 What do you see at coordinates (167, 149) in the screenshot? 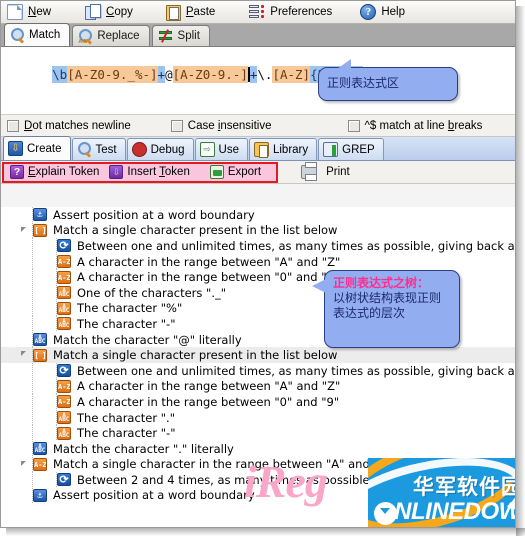
I see `tab-debug-label: Debug` at bounding box center [167, 149].